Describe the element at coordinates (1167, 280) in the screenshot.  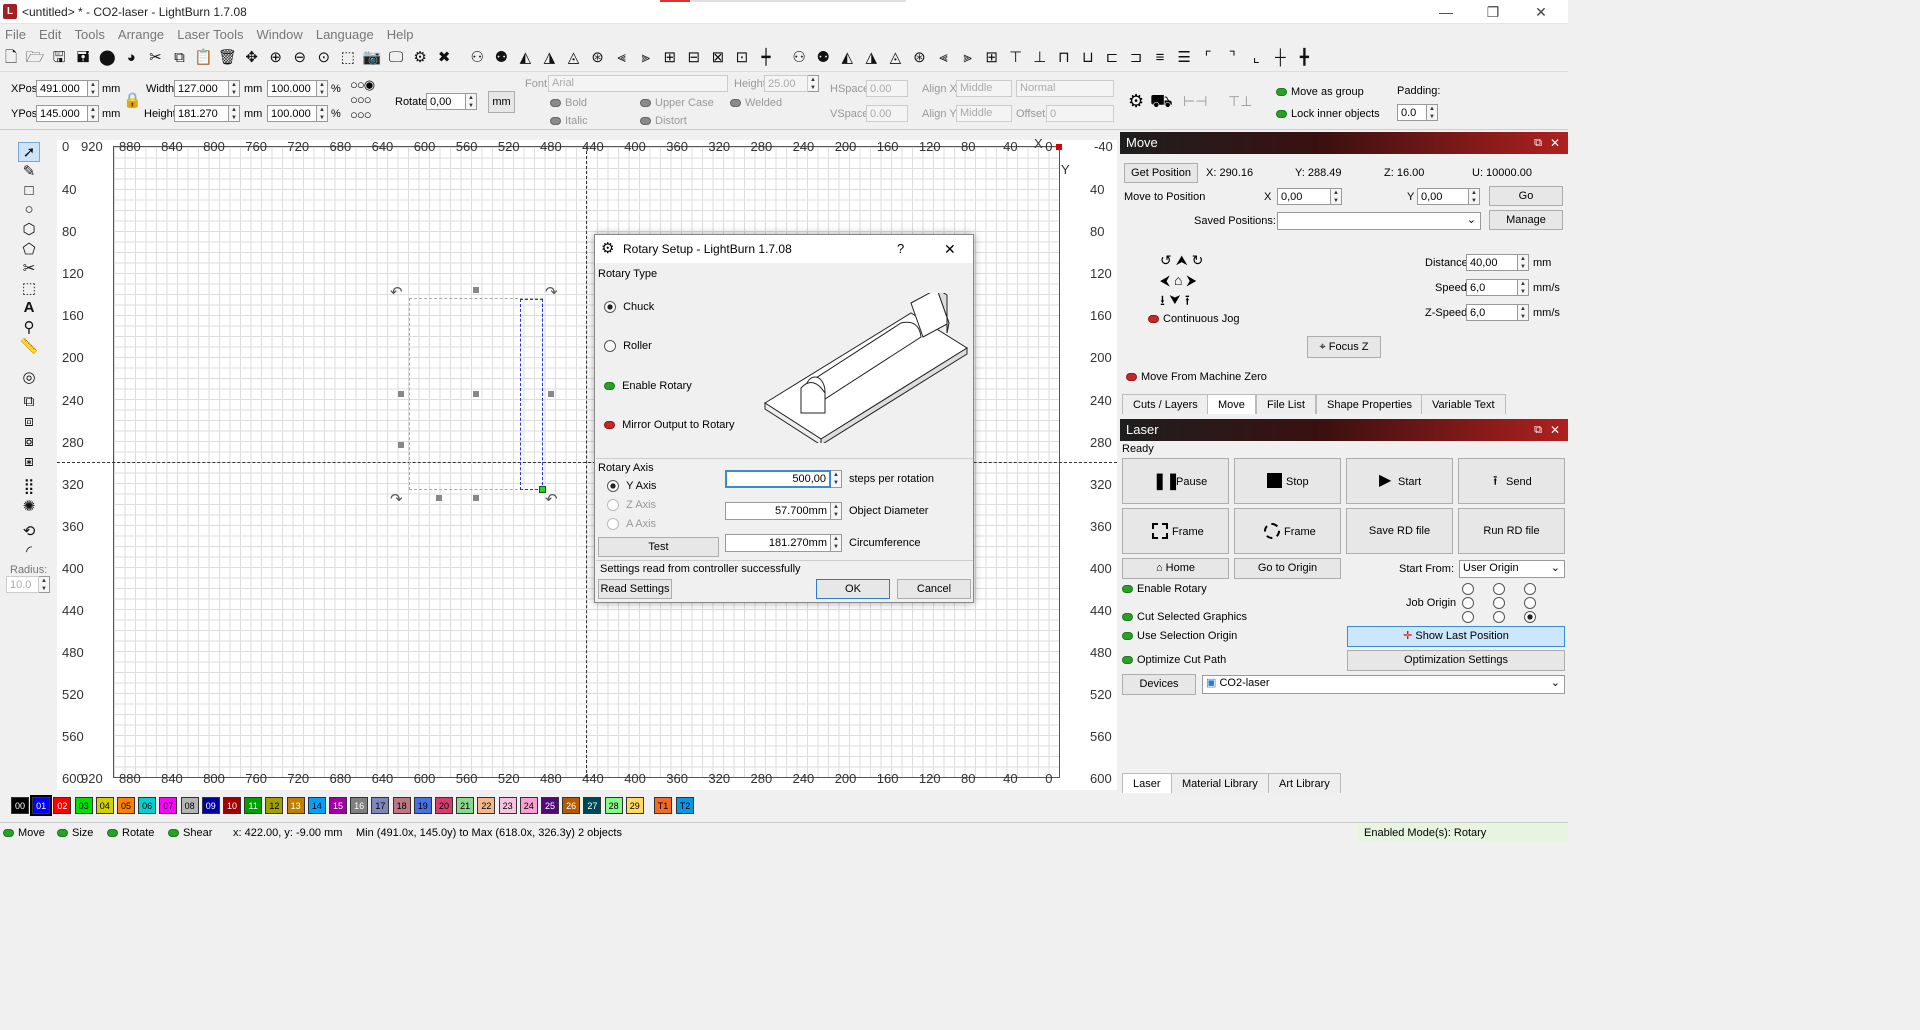
I see `jog-left-icon: ⮜` at that location.